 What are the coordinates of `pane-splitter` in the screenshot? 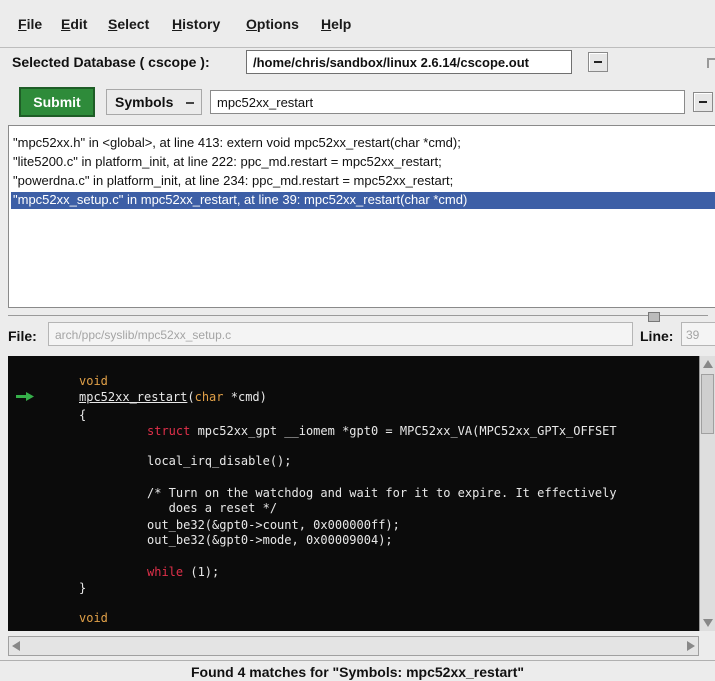 It's located at (357, 317).